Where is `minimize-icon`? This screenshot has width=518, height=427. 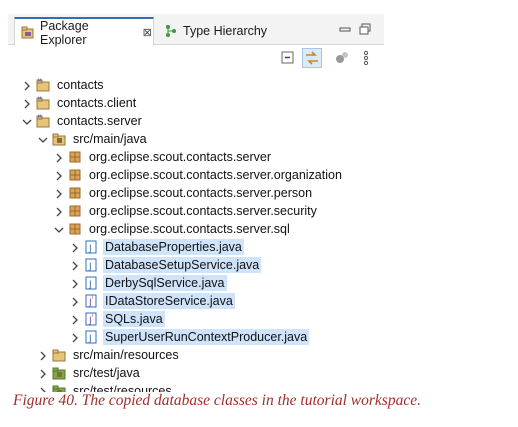 minimize-icon is located at coordinates (345, 29).